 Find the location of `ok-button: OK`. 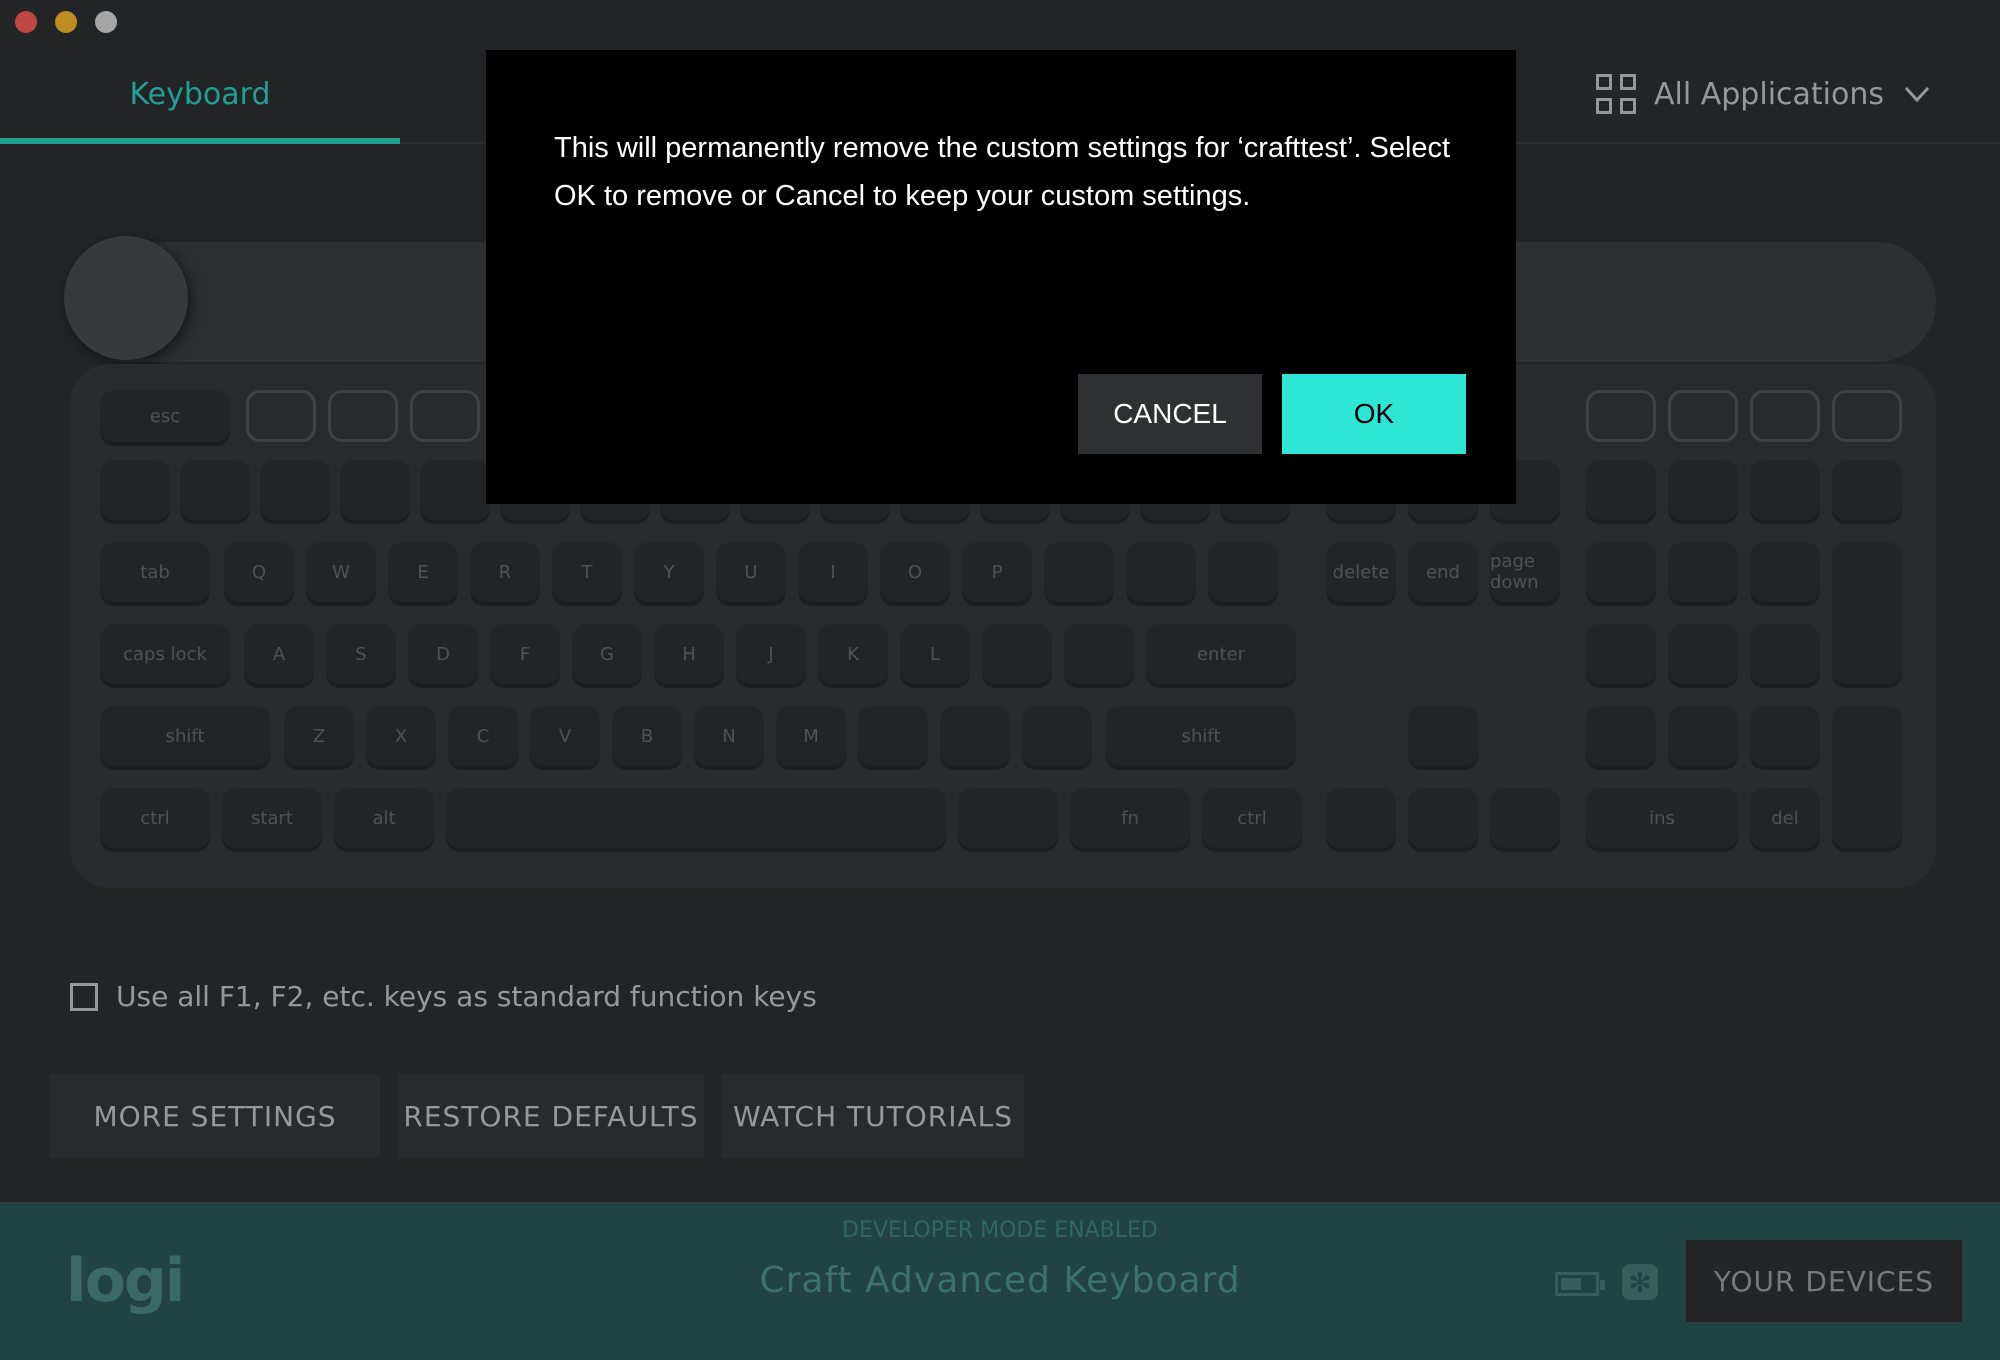

ok-button: OK is located at coordinates (1374, 414).